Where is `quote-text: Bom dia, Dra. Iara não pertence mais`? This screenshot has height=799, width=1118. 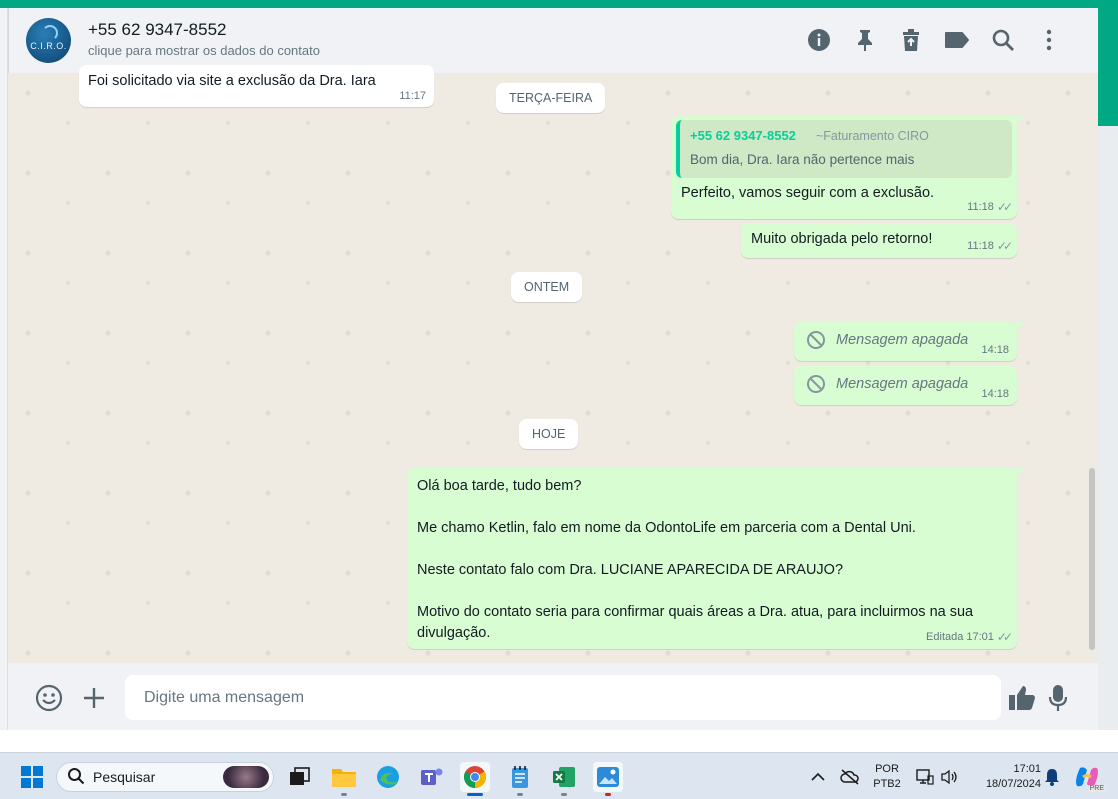
quote-text: Bom dia, Dra. Iara não pertence mais is located at coordinates (802, 159).